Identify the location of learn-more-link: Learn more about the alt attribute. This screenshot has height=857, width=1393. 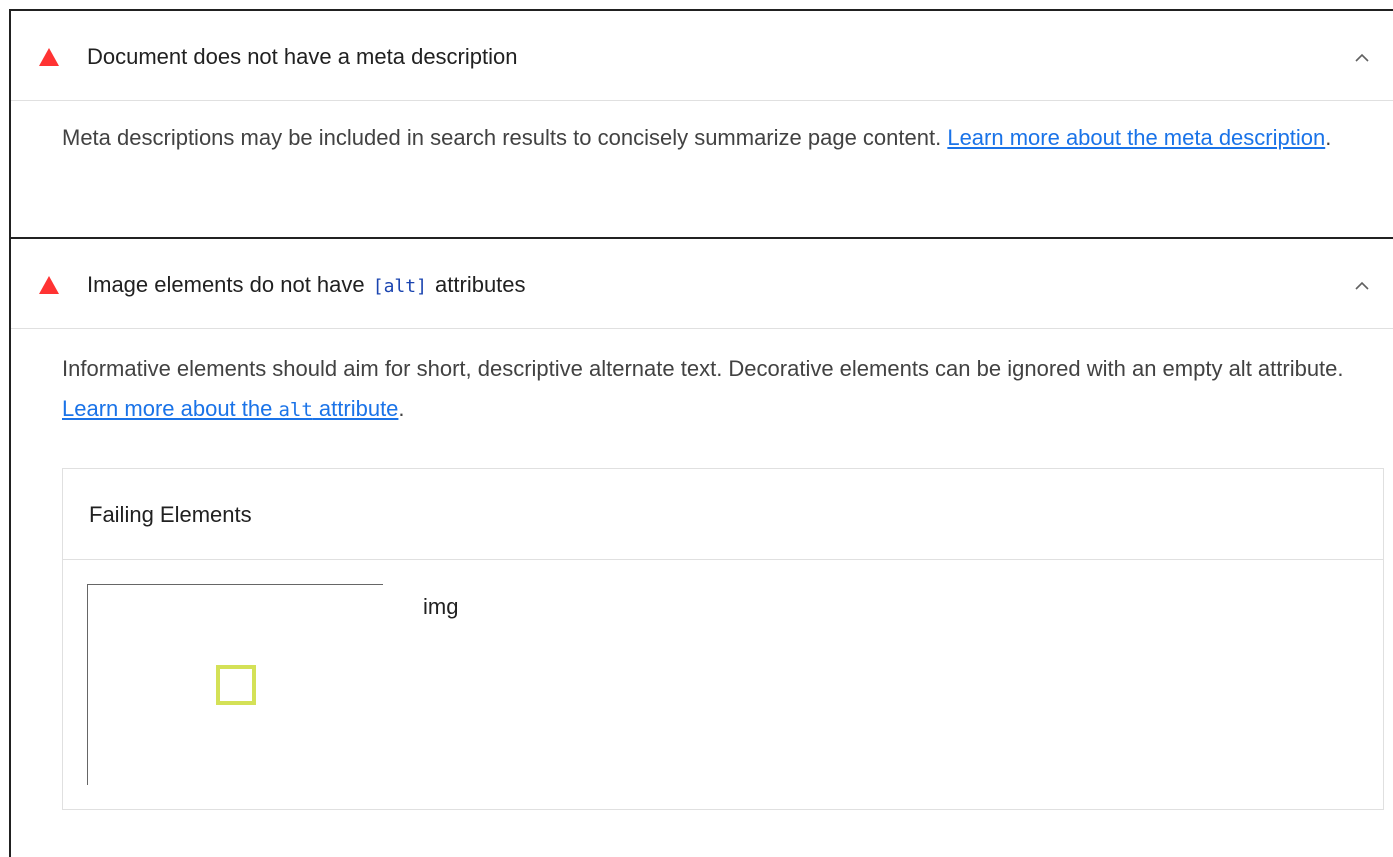
(230, 408).